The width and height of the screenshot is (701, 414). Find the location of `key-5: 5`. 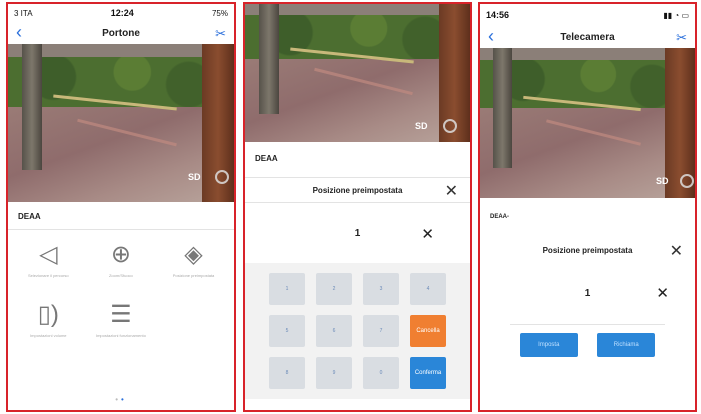

key-5: 5 is located at coordinates (287, 331).